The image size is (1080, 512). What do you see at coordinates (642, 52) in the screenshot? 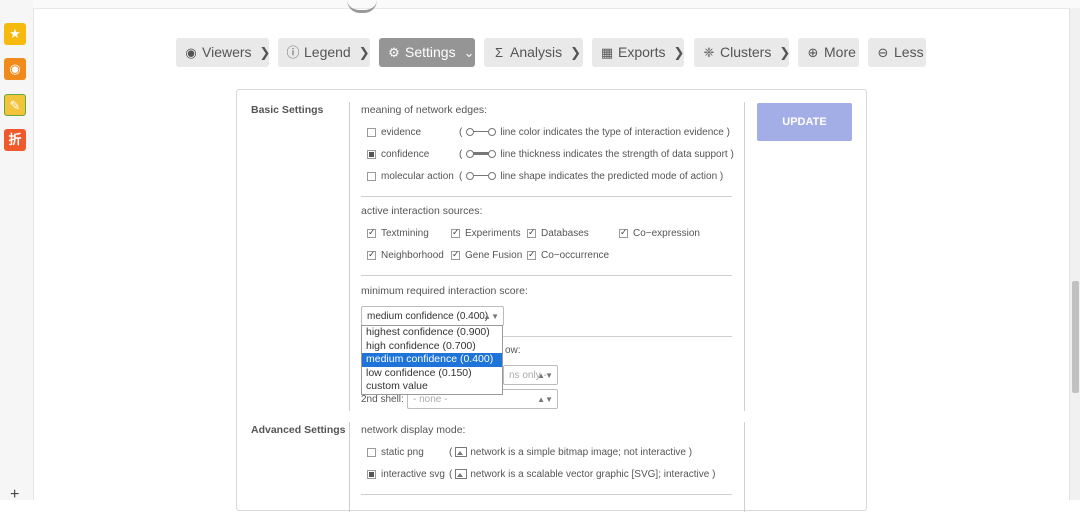
I see `menu-label: Exports` at bounding box center [642, 52].